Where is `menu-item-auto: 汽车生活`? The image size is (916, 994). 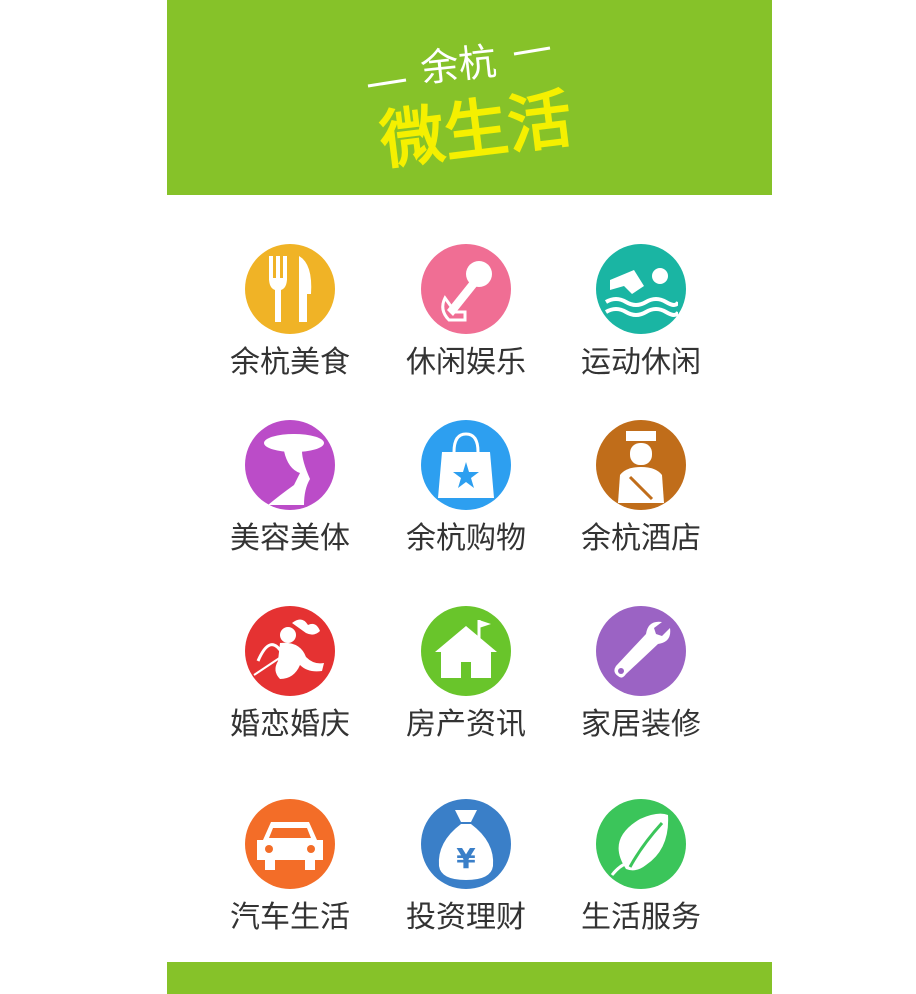 menu-item-auto: 汽车生活 is located at coordinates (290, 868).